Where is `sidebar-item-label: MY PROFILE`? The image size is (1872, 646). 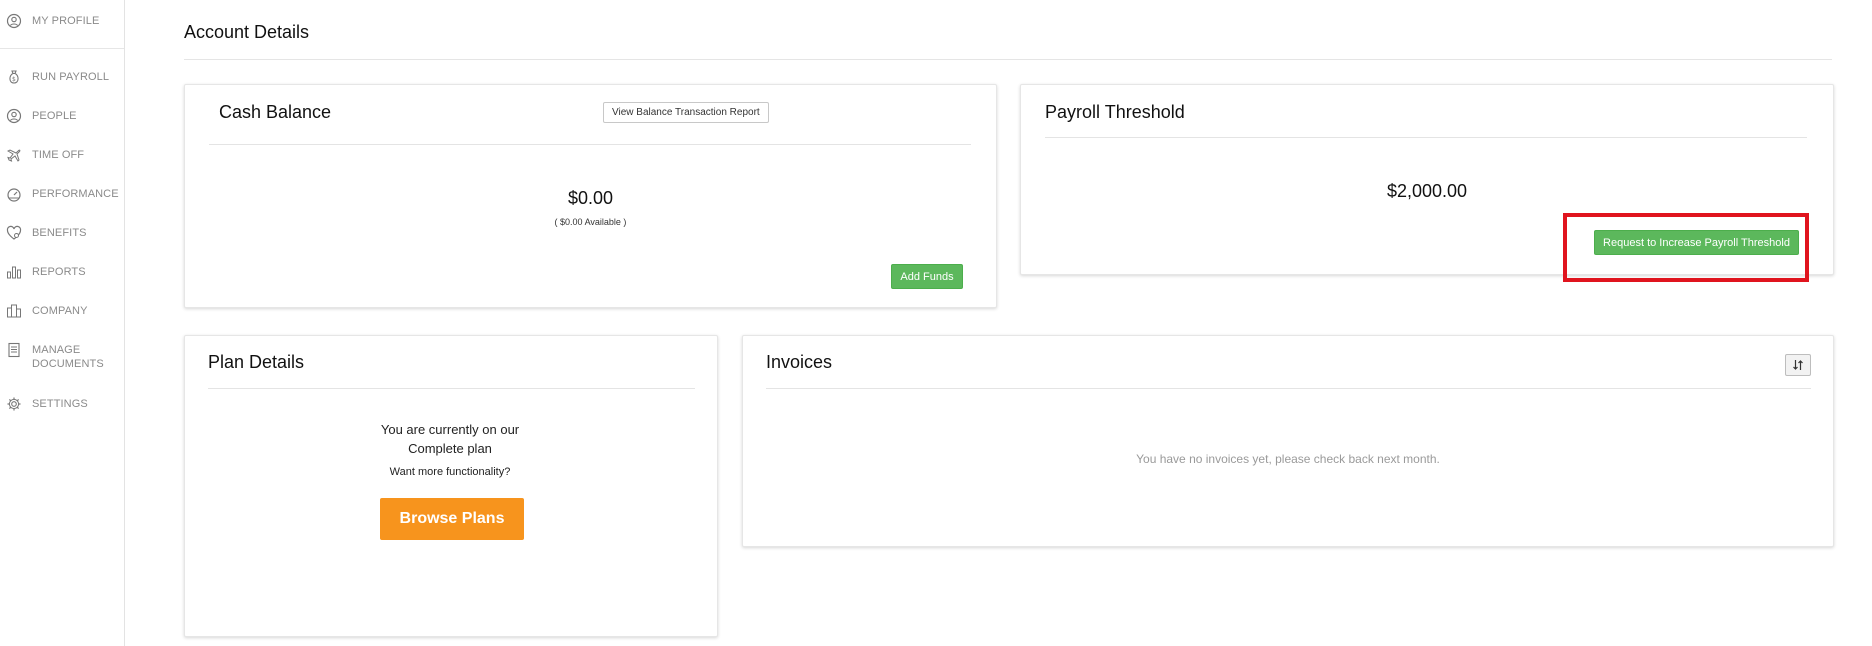
sidebar-item-label: MY PROFILE is located at coordinates (66, 21).